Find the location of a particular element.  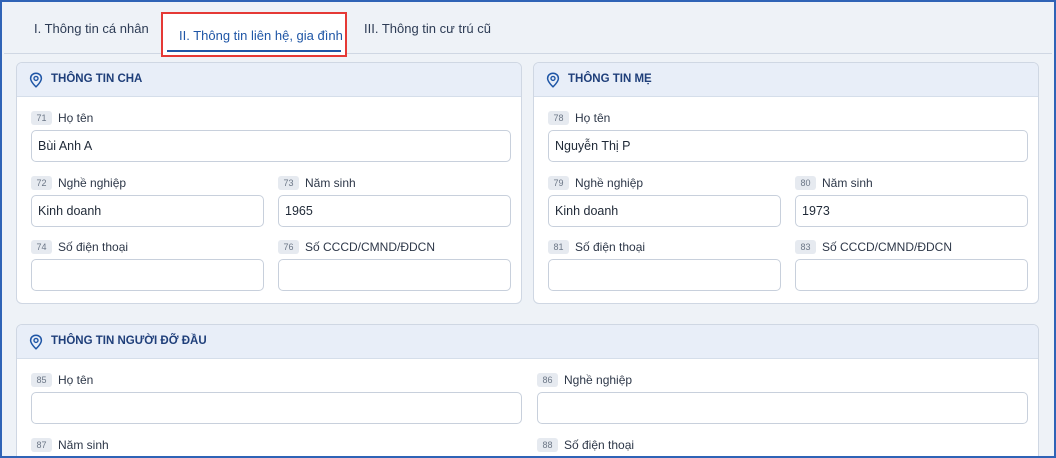

field-number-badge: 79 is located at coordinates (558, 183).